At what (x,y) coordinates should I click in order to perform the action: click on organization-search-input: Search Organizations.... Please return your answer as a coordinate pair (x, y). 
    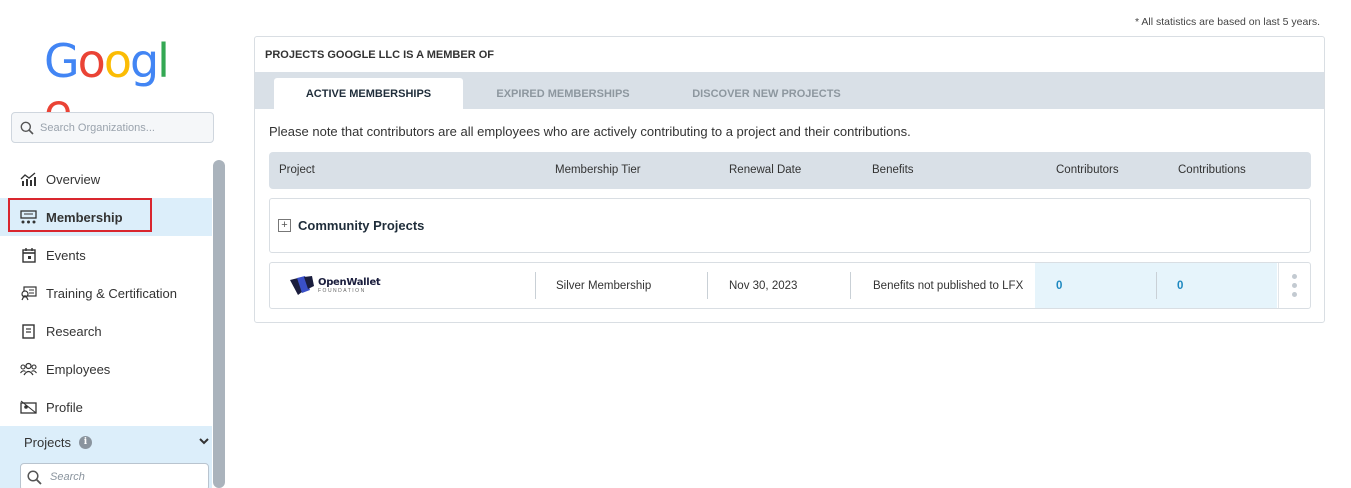
    Looking at the image, I should click on (112, 127).